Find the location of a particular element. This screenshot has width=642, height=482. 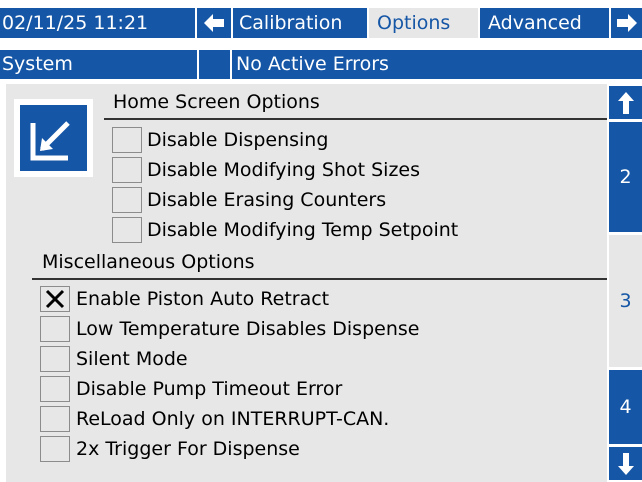

tab-calibration-label: Calibration is located at coordinates (291, 22).